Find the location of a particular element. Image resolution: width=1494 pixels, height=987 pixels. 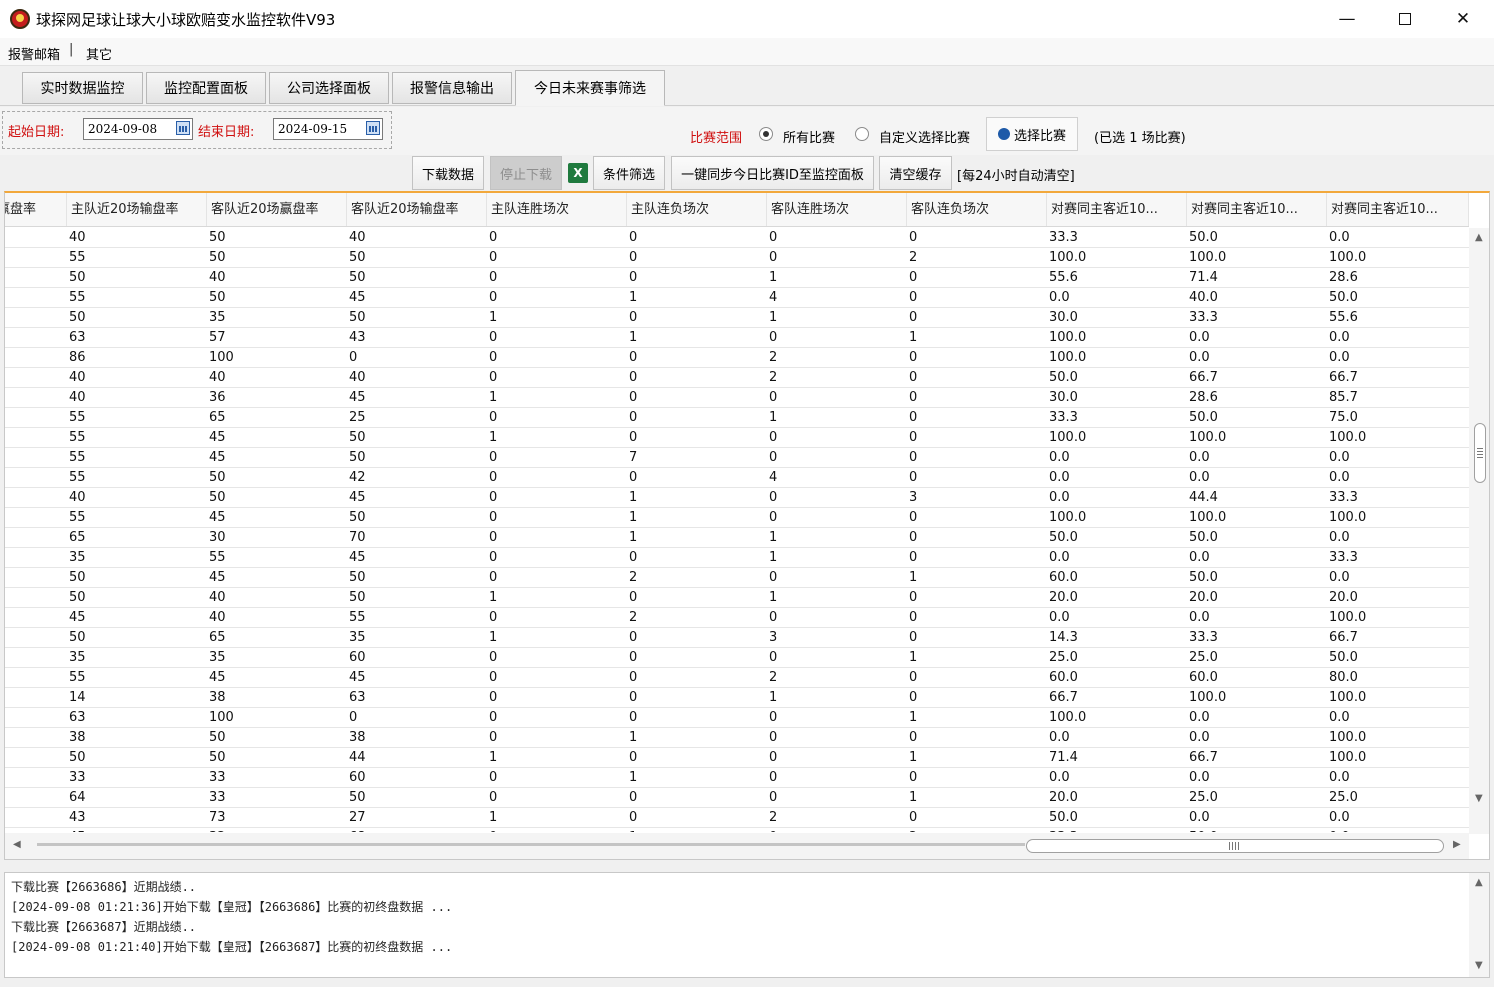

select-matches-button: 选择比赛 is located at coordinates (1032, 134).